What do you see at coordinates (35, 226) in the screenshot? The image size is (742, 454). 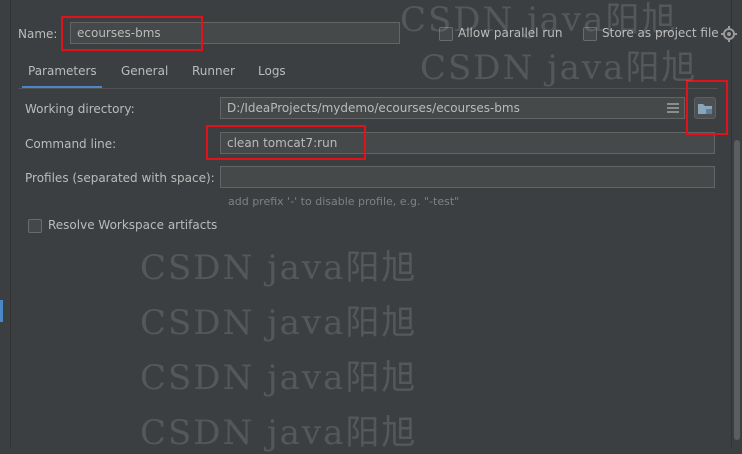 I see `resolve-workspace-checkbox` at bounding box center [35, 226].